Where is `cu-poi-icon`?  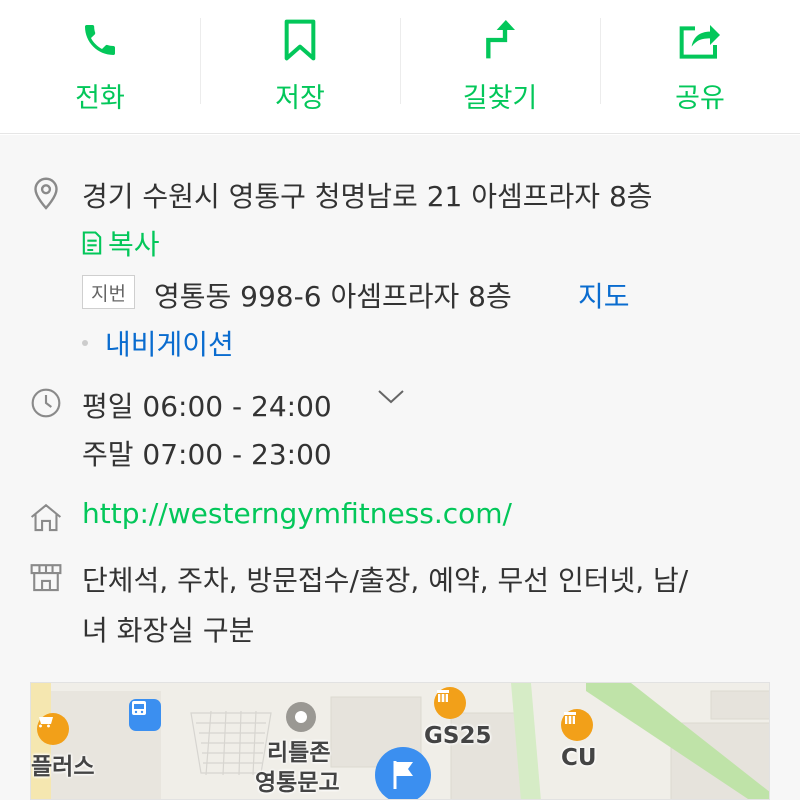 cu-poi-icon is located at coordinates (577, 725).